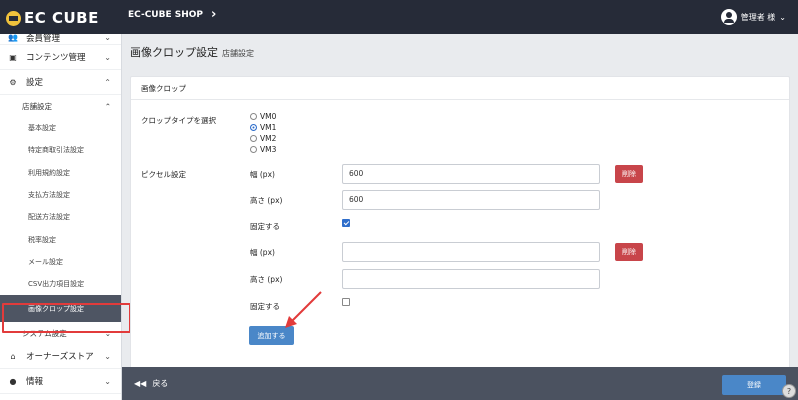  What do you see at coordinates (60, 262) in the screenshot?
I see `sidebar-item-mail: メール設定` at bounding box center [60, 262].